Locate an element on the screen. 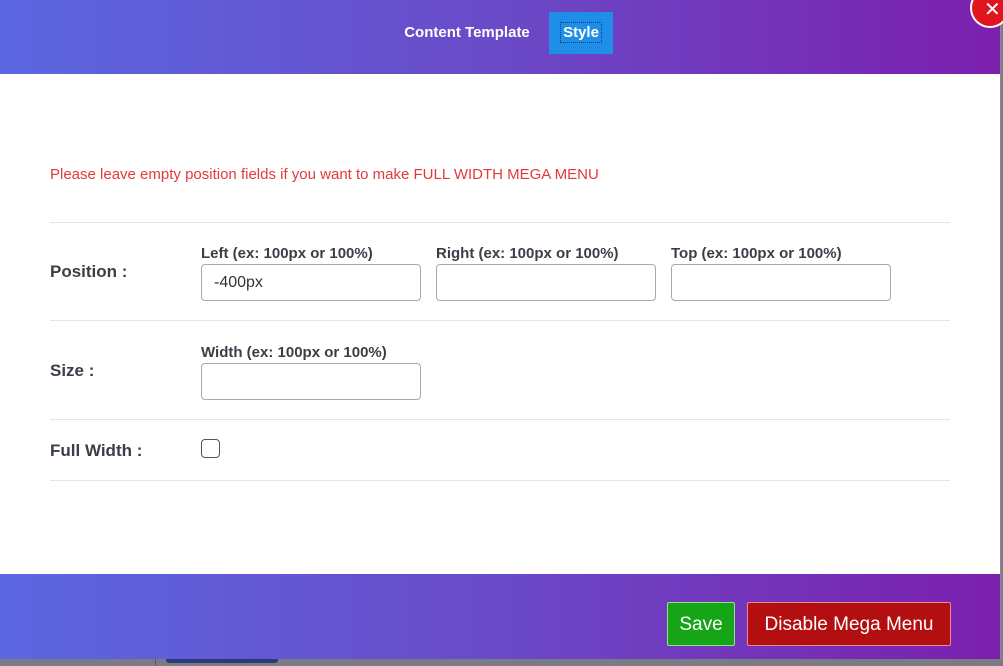  left-field-label: Left (ex: 100px or 100%) is located at coordinates (287, 253).